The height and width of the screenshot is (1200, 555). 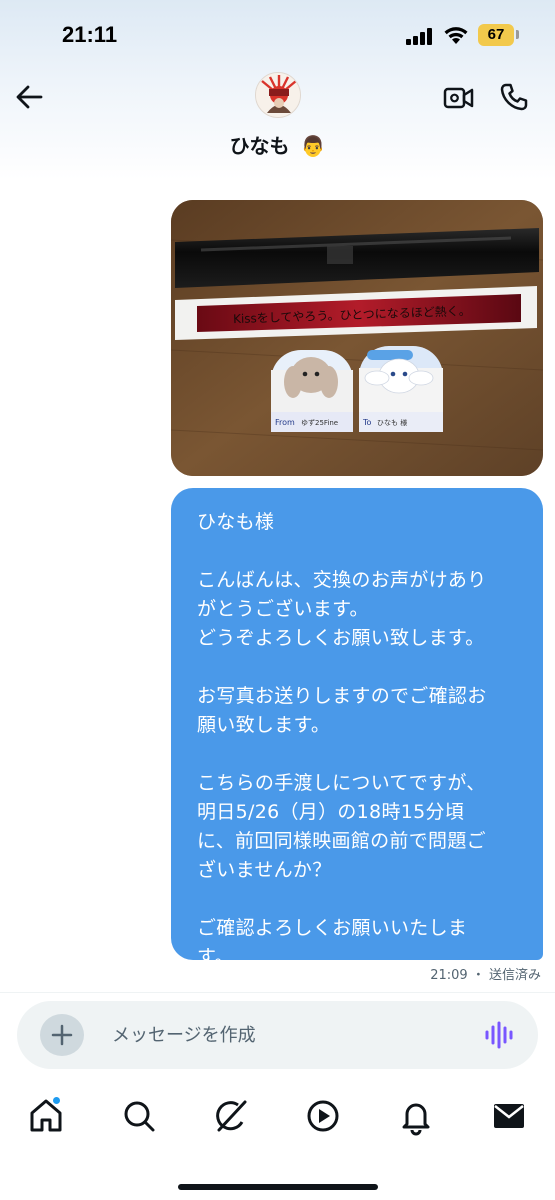 I want to click on message-status: 送信済み, so click(x=514, y=975).